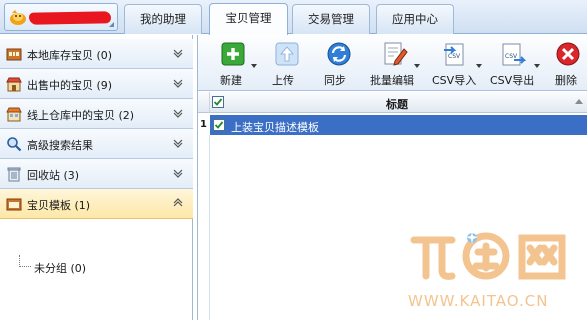 The height and width of the screenshot is (320, 587). I want to click on toolbar: 新建 上传 同步 批量编辑 CSV CSV导入 CSV CSV导出 删除, so click(392, 63).